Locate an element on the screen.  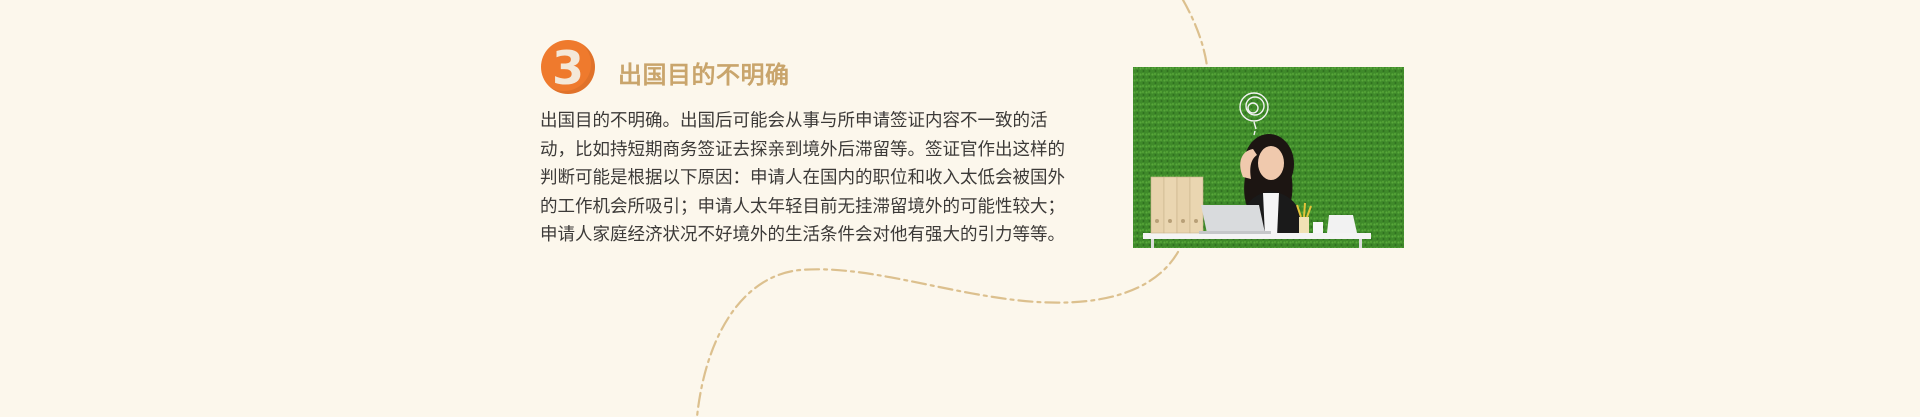
section-number-badge: 3 is located at coordinates (568, 67).